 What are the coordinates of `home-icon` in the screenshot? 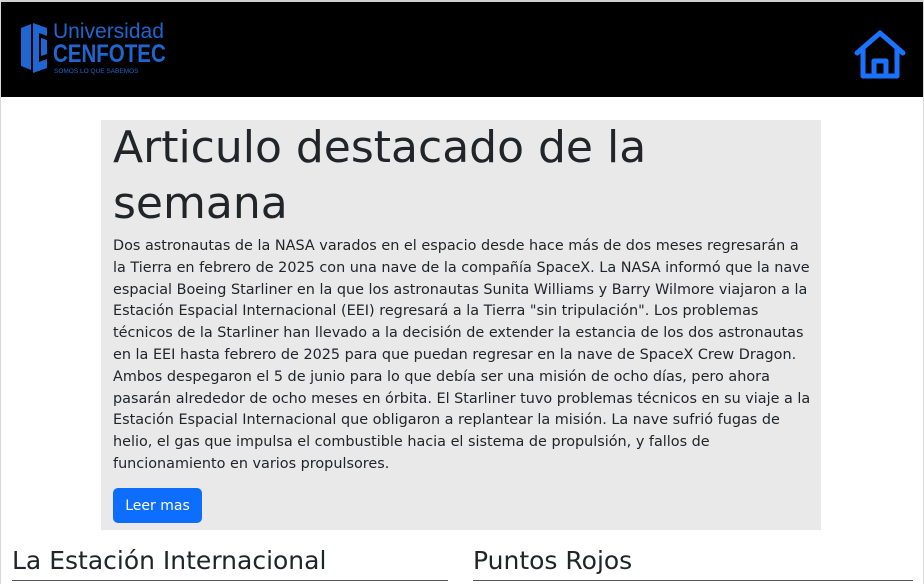 It's located at (880, 54).